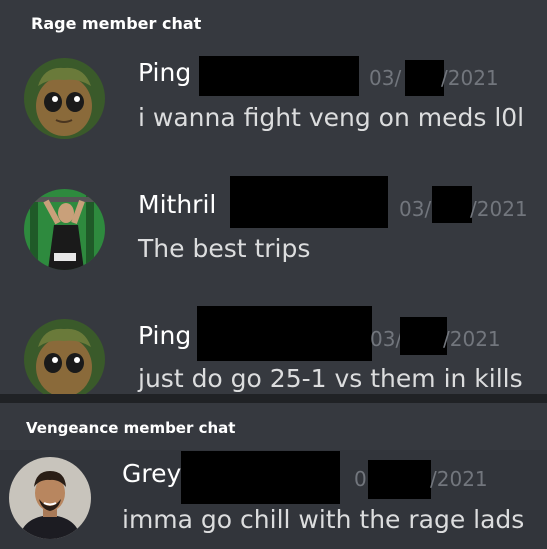  Describe the element at coordinates (360, 479) in the screenshot. I see `timestamp-prefix: 0` at that location.